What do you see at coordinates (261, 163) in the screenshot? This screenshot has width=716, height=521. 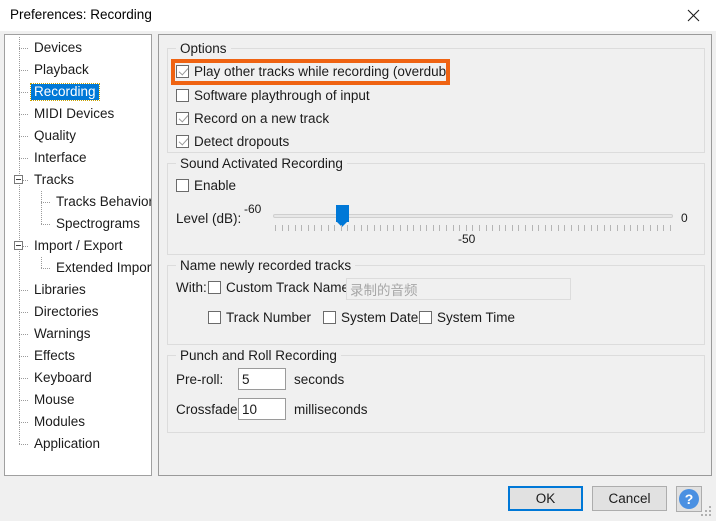 I see `sound-activated-group-title: Sound Activated Recording` at bounding box center [261, 163].